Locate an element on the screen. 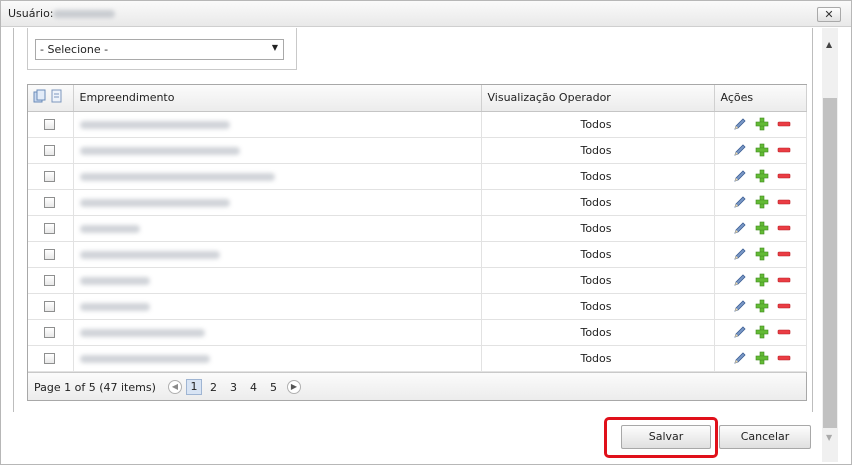 The width and height of the screenshot is (852, 465). select-value: - Selecione - is located at coordinates (74, 49).